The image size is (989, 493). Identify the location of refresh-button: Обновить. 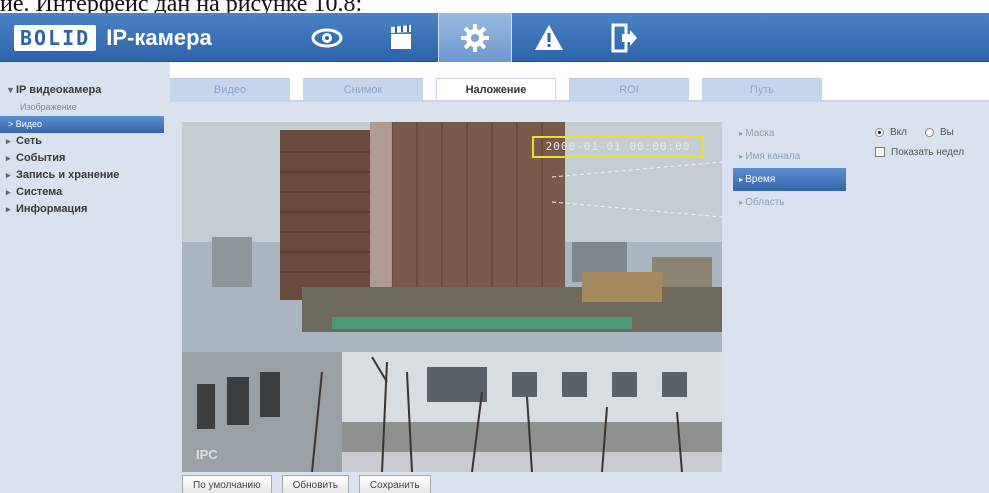
(315, 484).